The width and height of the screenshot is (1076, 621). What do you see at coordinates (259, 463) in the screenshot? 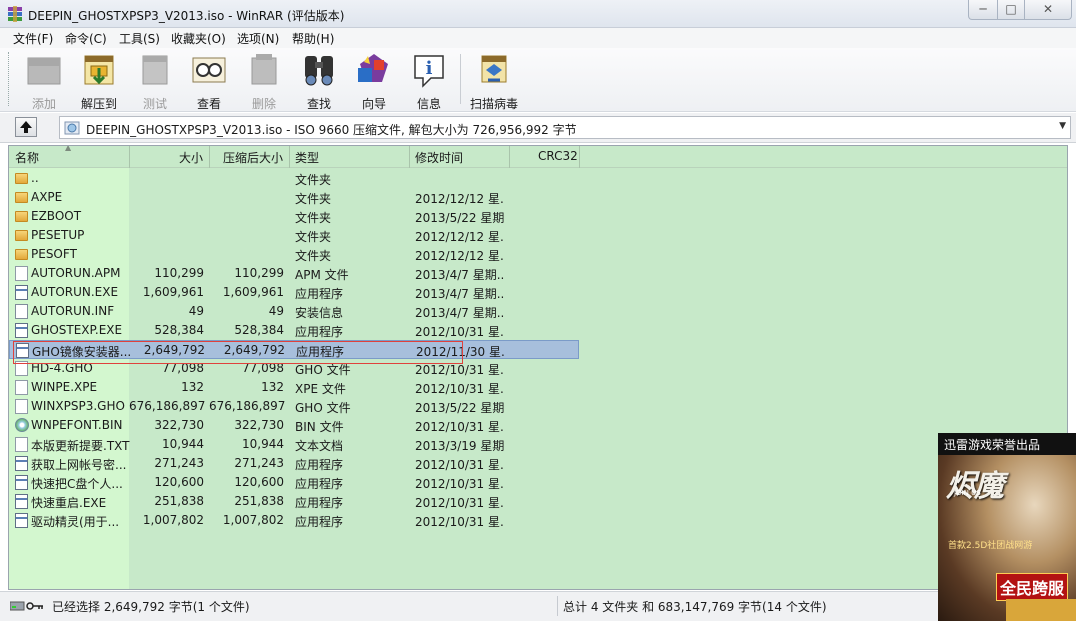
I see `file-packed-size: 271,243` at bounding box center [259, 463].